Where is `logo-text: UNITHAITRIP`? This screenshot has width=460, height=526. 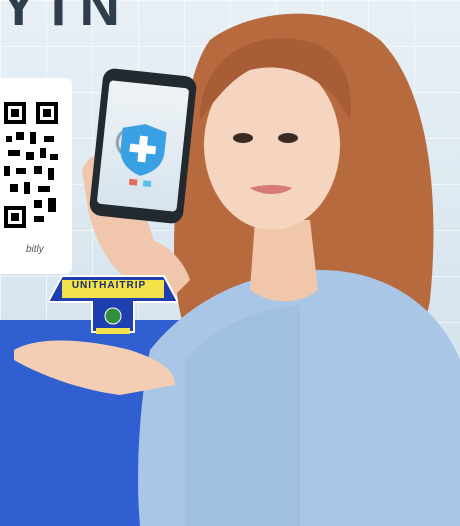 logo-text: UNITHAITRIP is located at coordinates (109, 285).